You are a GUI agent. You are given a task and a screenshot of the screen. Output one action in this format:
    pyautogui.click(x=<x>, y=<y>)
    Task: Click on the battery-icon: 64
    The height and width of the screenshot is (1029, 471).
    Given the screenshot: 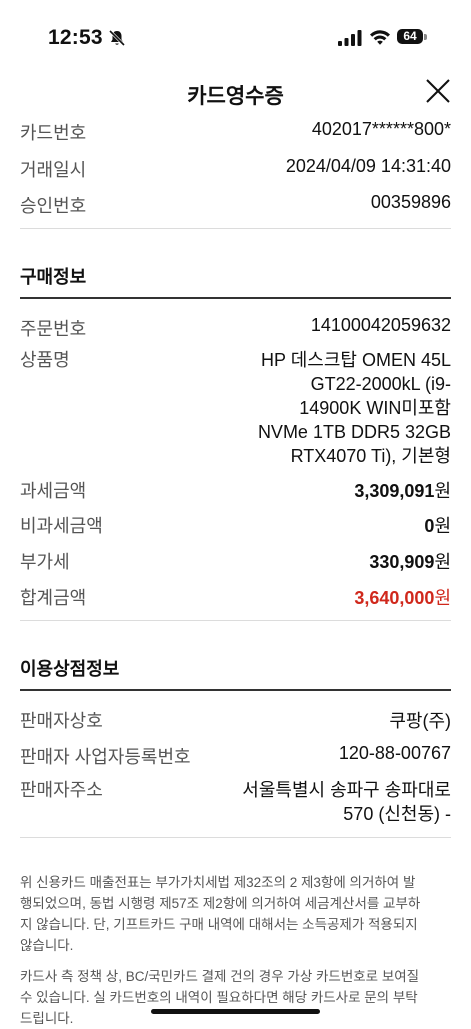 What is the action you would take?
    pyautogui.click(x=413, y=37)
    